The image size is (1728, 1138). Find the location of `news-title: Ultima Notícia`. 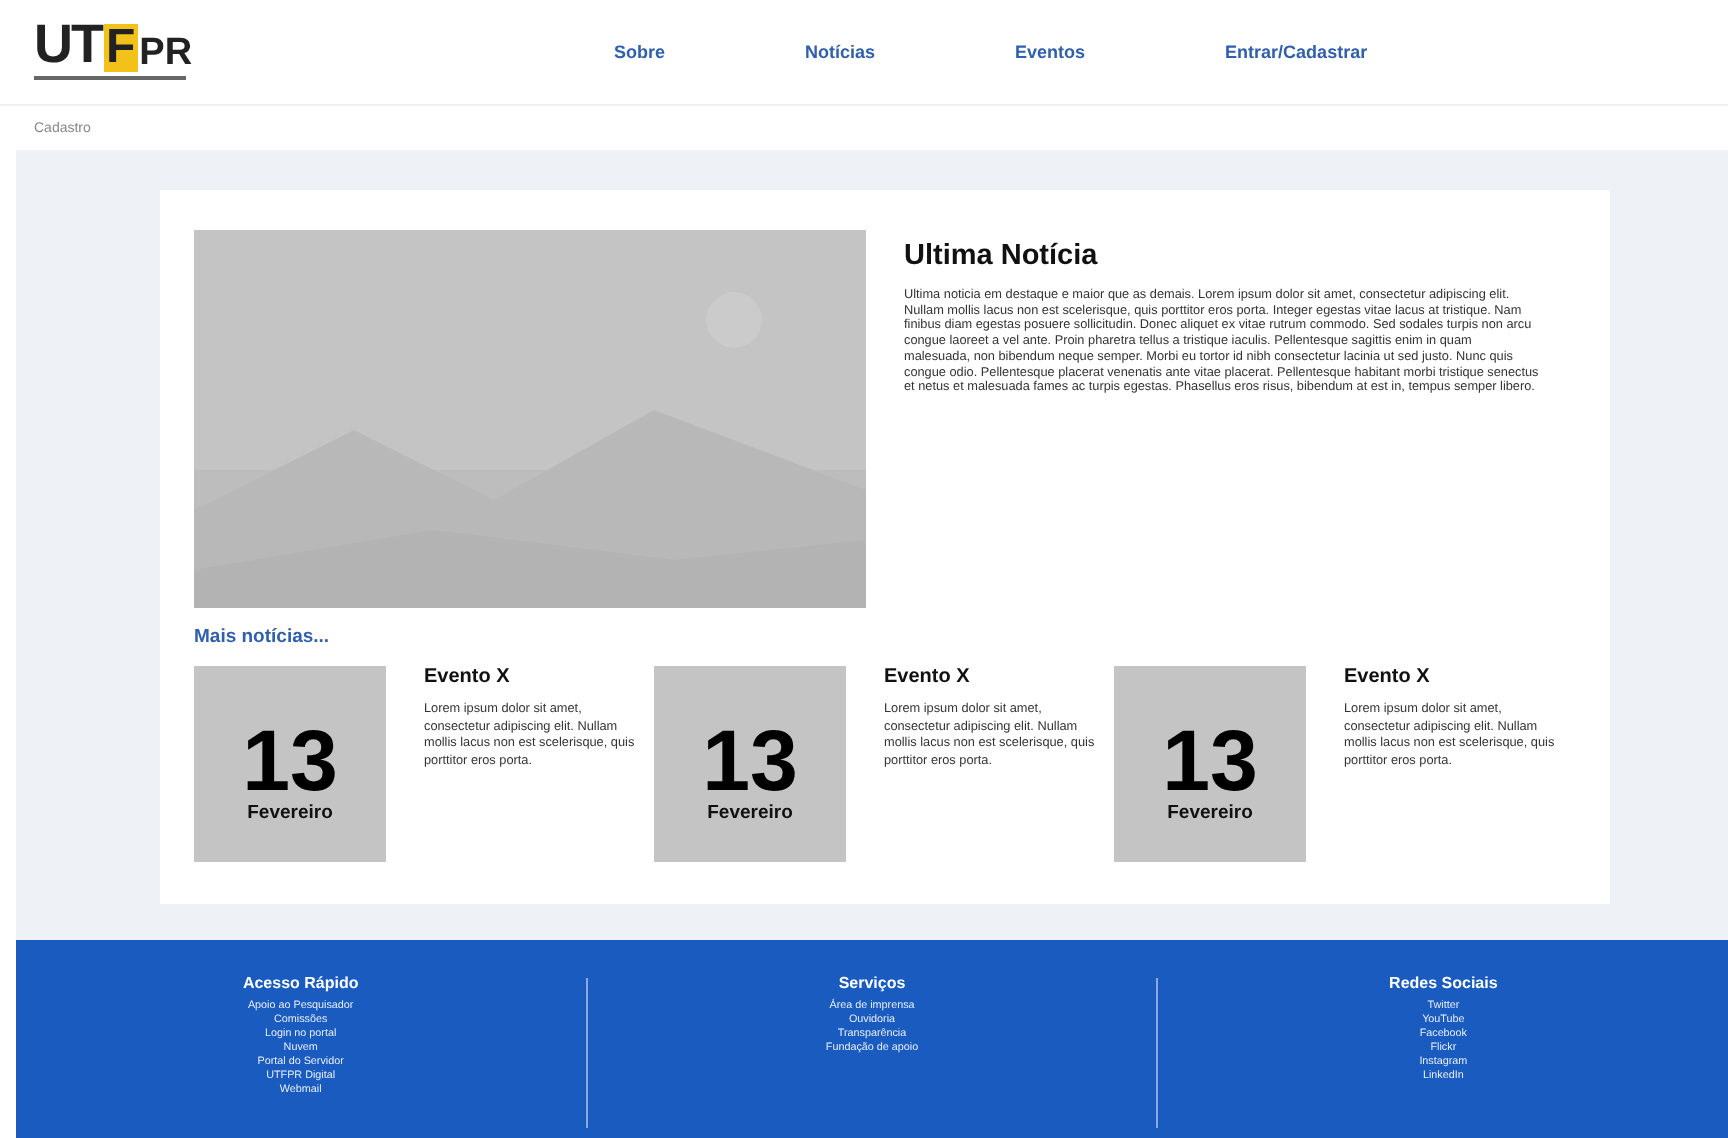

news-title: Ultima Notícia is located at coordinates (1002, 256).